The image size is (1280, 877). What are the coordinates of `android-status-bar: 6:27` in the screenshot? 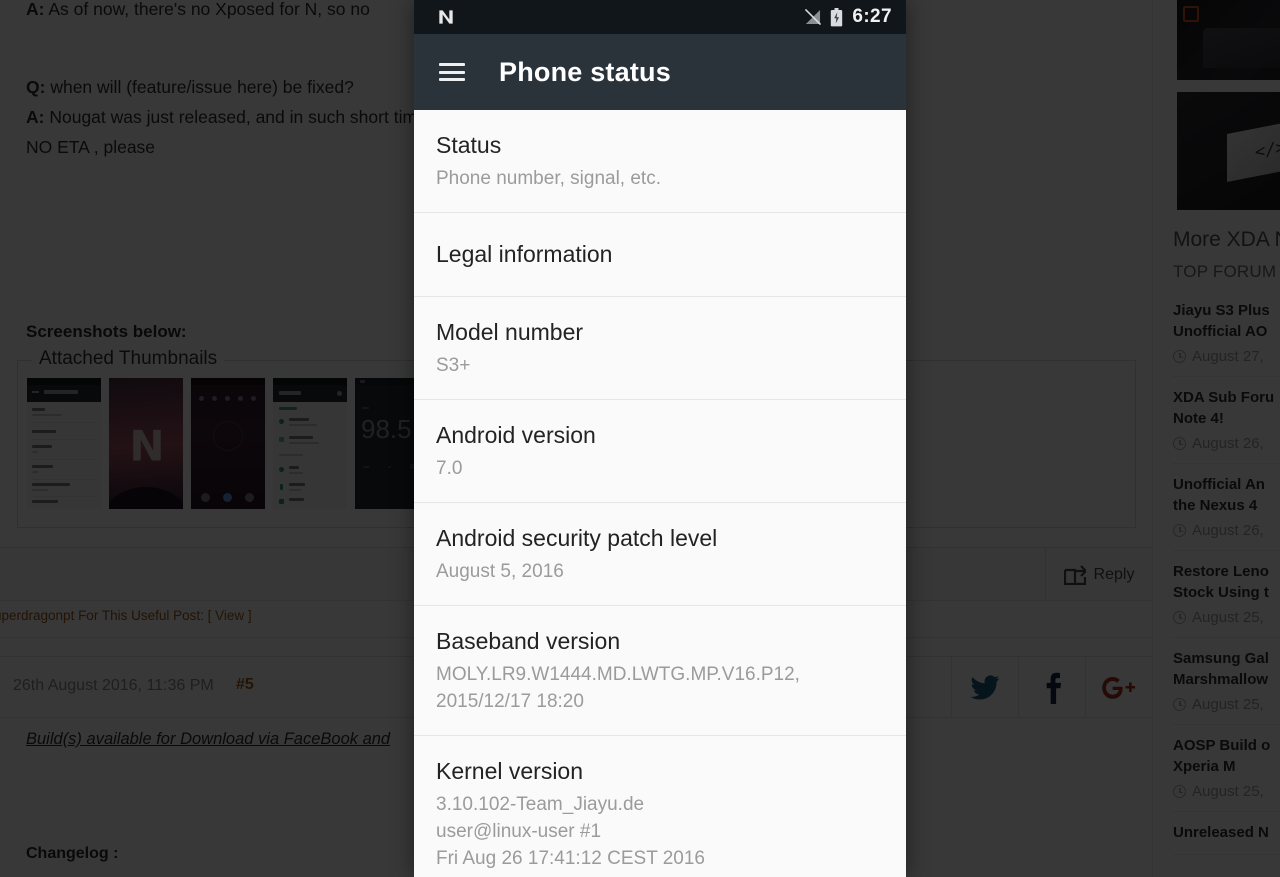 It's located at (660, 17).